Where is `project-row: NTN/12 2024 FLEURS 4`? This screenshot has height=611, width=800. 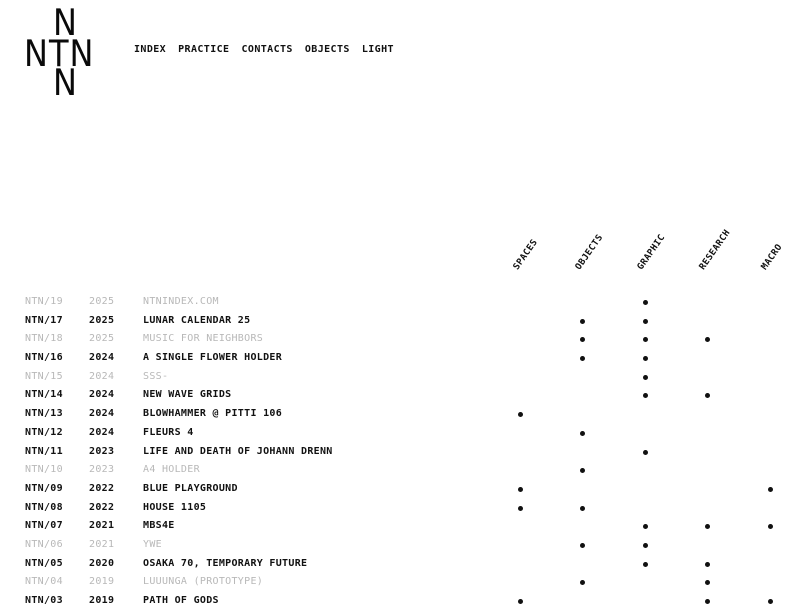
project-row: NTN/12 2024 FLEURS 4 is located at coordinates (400, 433).